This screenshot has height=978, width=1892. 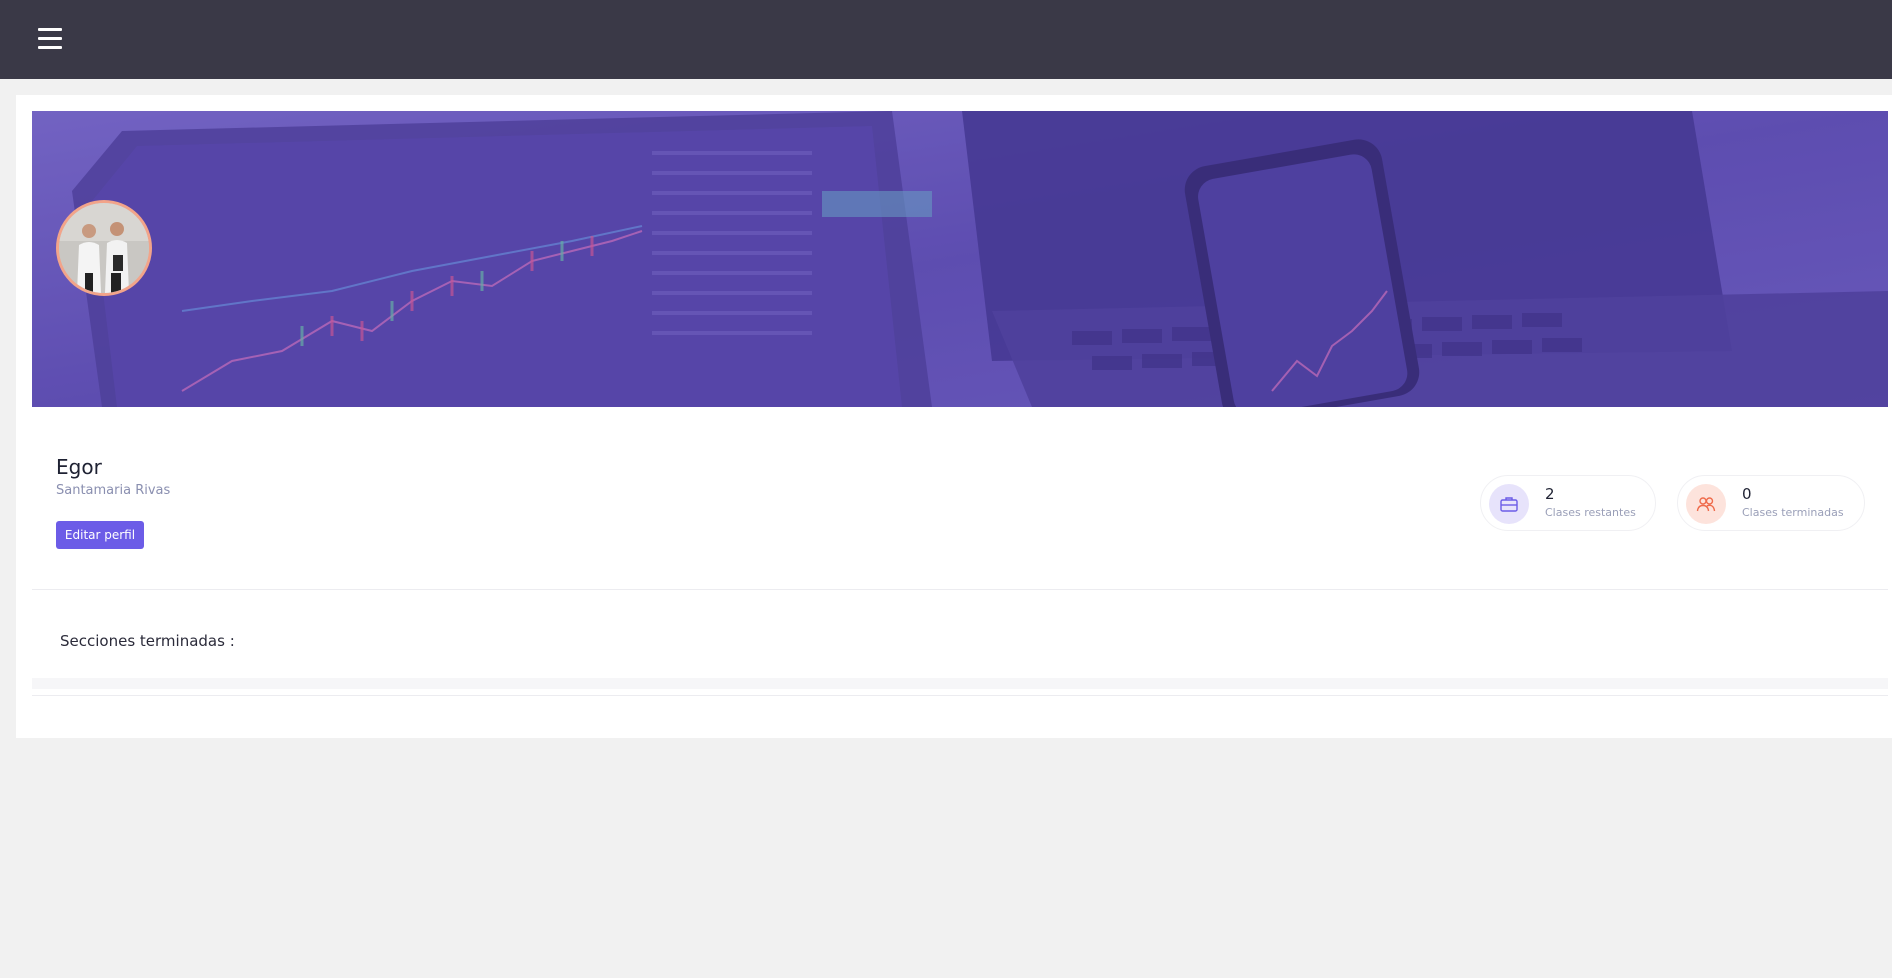 What do you see at coordinates (1568, 503) in the screenshot?
I see `stat-remaining-classes: 2 Clases restantes` at bounding box center [1568, 503].